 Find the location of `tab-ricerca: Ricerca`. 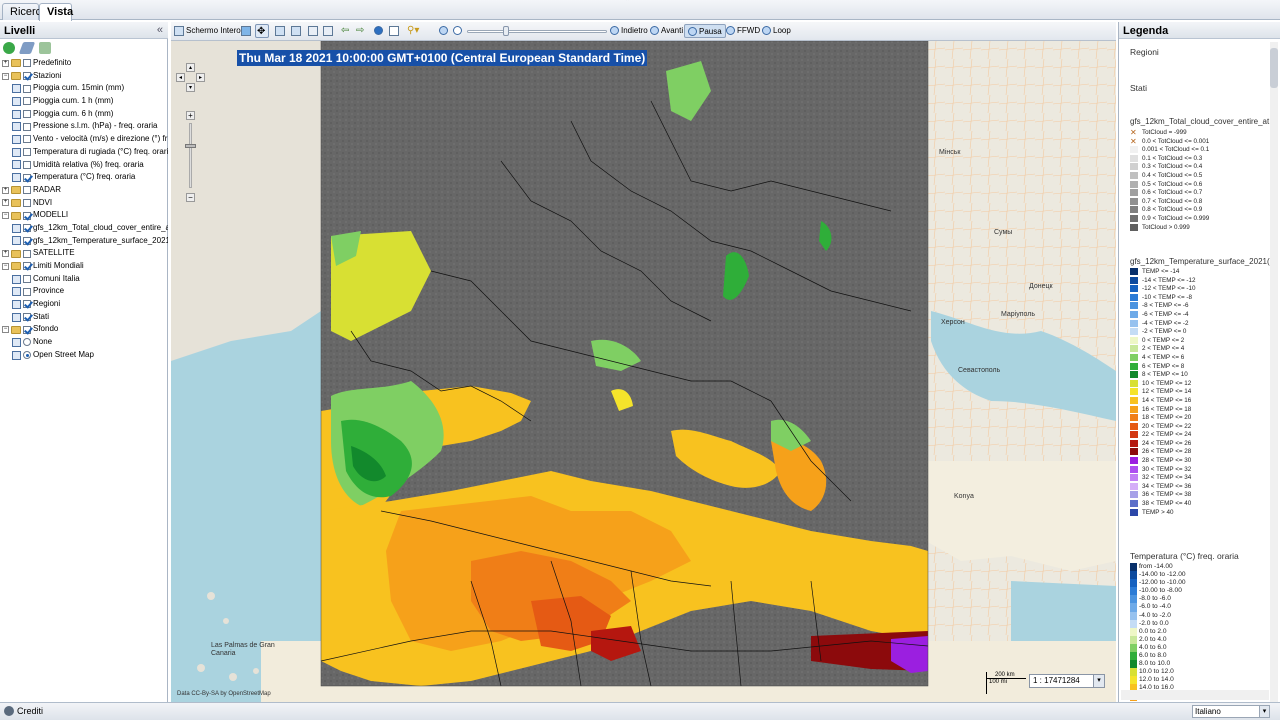

tab-ricerca: Ricerca is located at coordinates (24, 11).